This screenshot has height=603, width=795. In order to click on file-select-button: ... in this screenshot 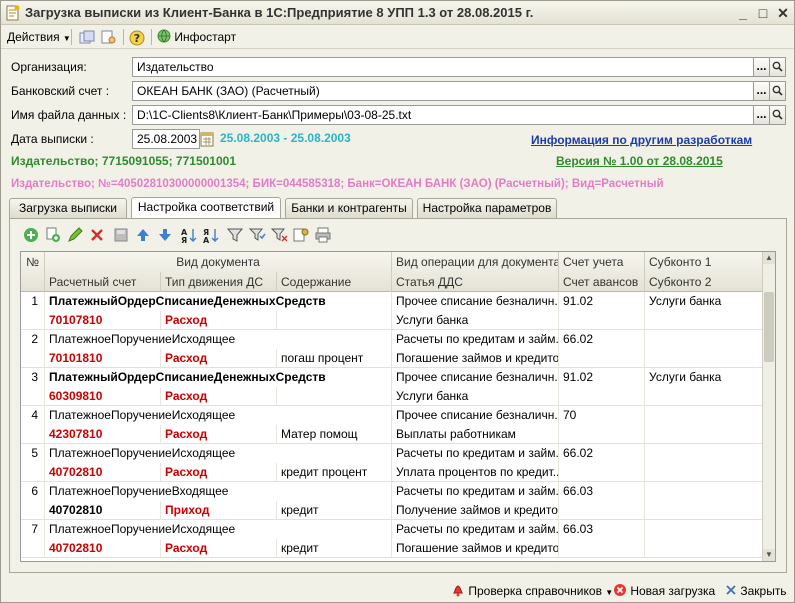, I will do `click(761, 115)`.